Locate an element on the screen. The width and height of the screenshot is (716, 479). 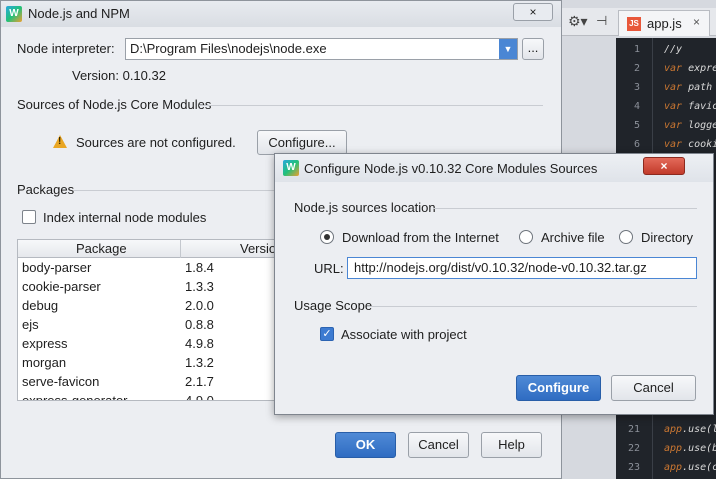
interpreter-value: D:\Program Files\nodejs\node.exe is located at coordinates (228, 48).